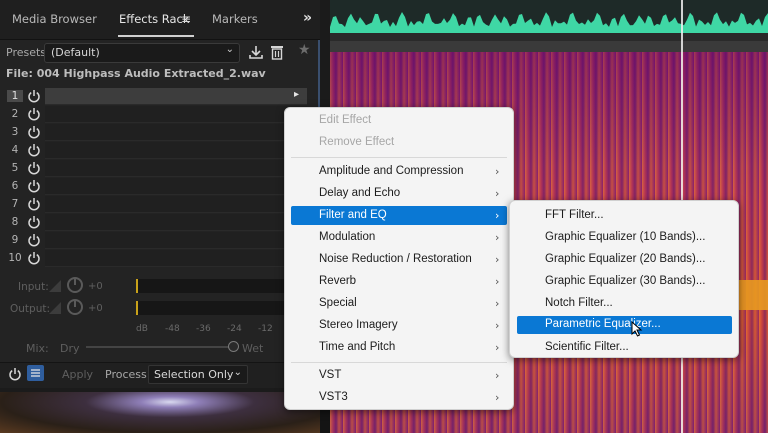 This screenshot has height=433, width=768. I want to click on tab-effects-rack: Effects Rack, so click(154, 19).